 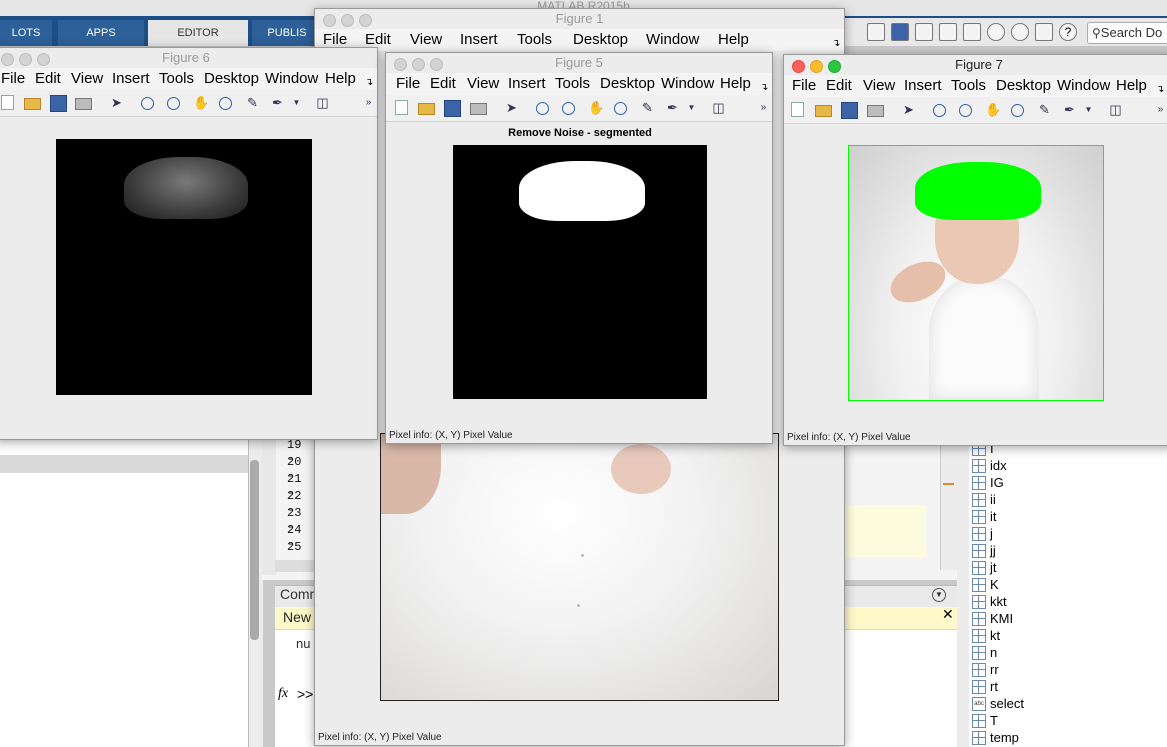 What do you see at coordinates (1127, 33) in the screenshot?
I see `search-documentation-input: ⚲Search Do` at bounding box center [1127, 33].